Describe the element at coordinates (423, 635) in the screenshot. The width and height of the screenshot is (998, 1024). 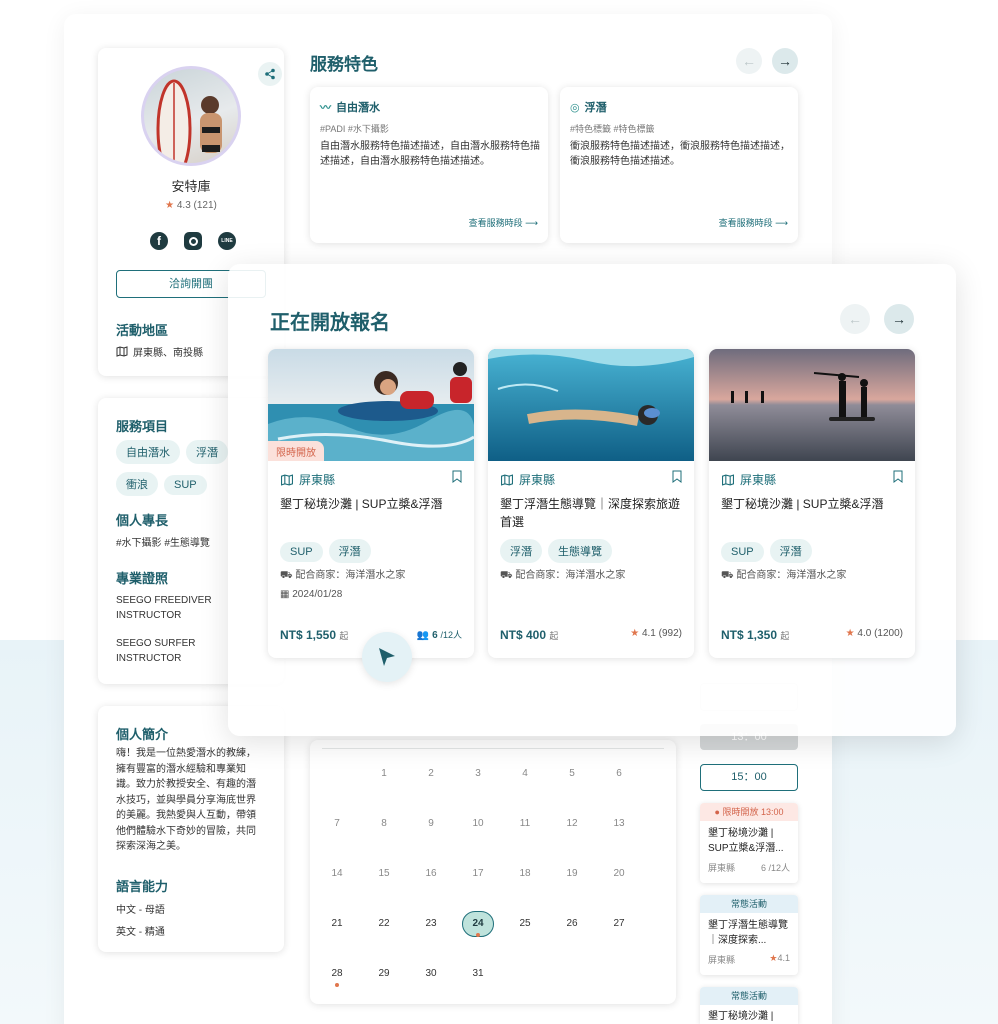
I see `people-icon: 👥` at that location.